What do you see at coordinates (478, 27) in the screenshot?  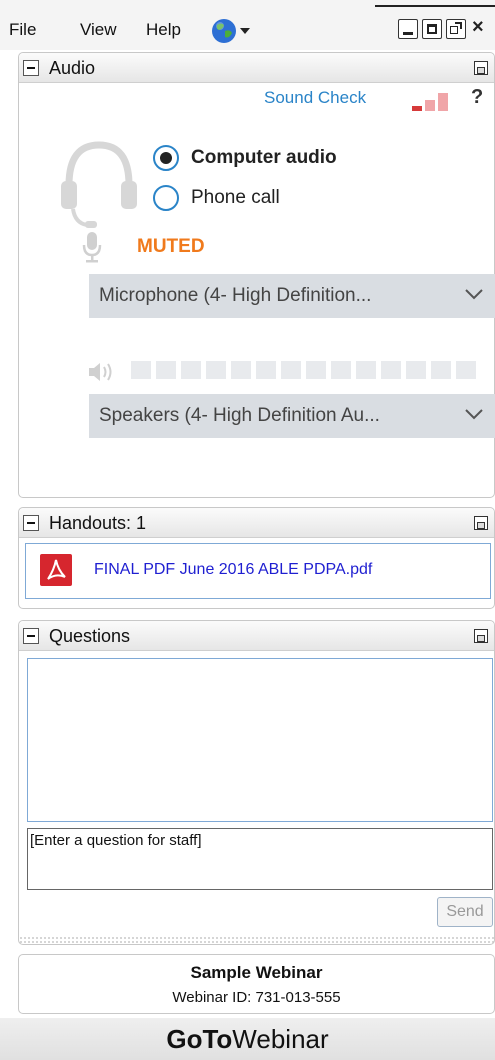 I see `close-icon: ×` at bounding box center [478, 27].